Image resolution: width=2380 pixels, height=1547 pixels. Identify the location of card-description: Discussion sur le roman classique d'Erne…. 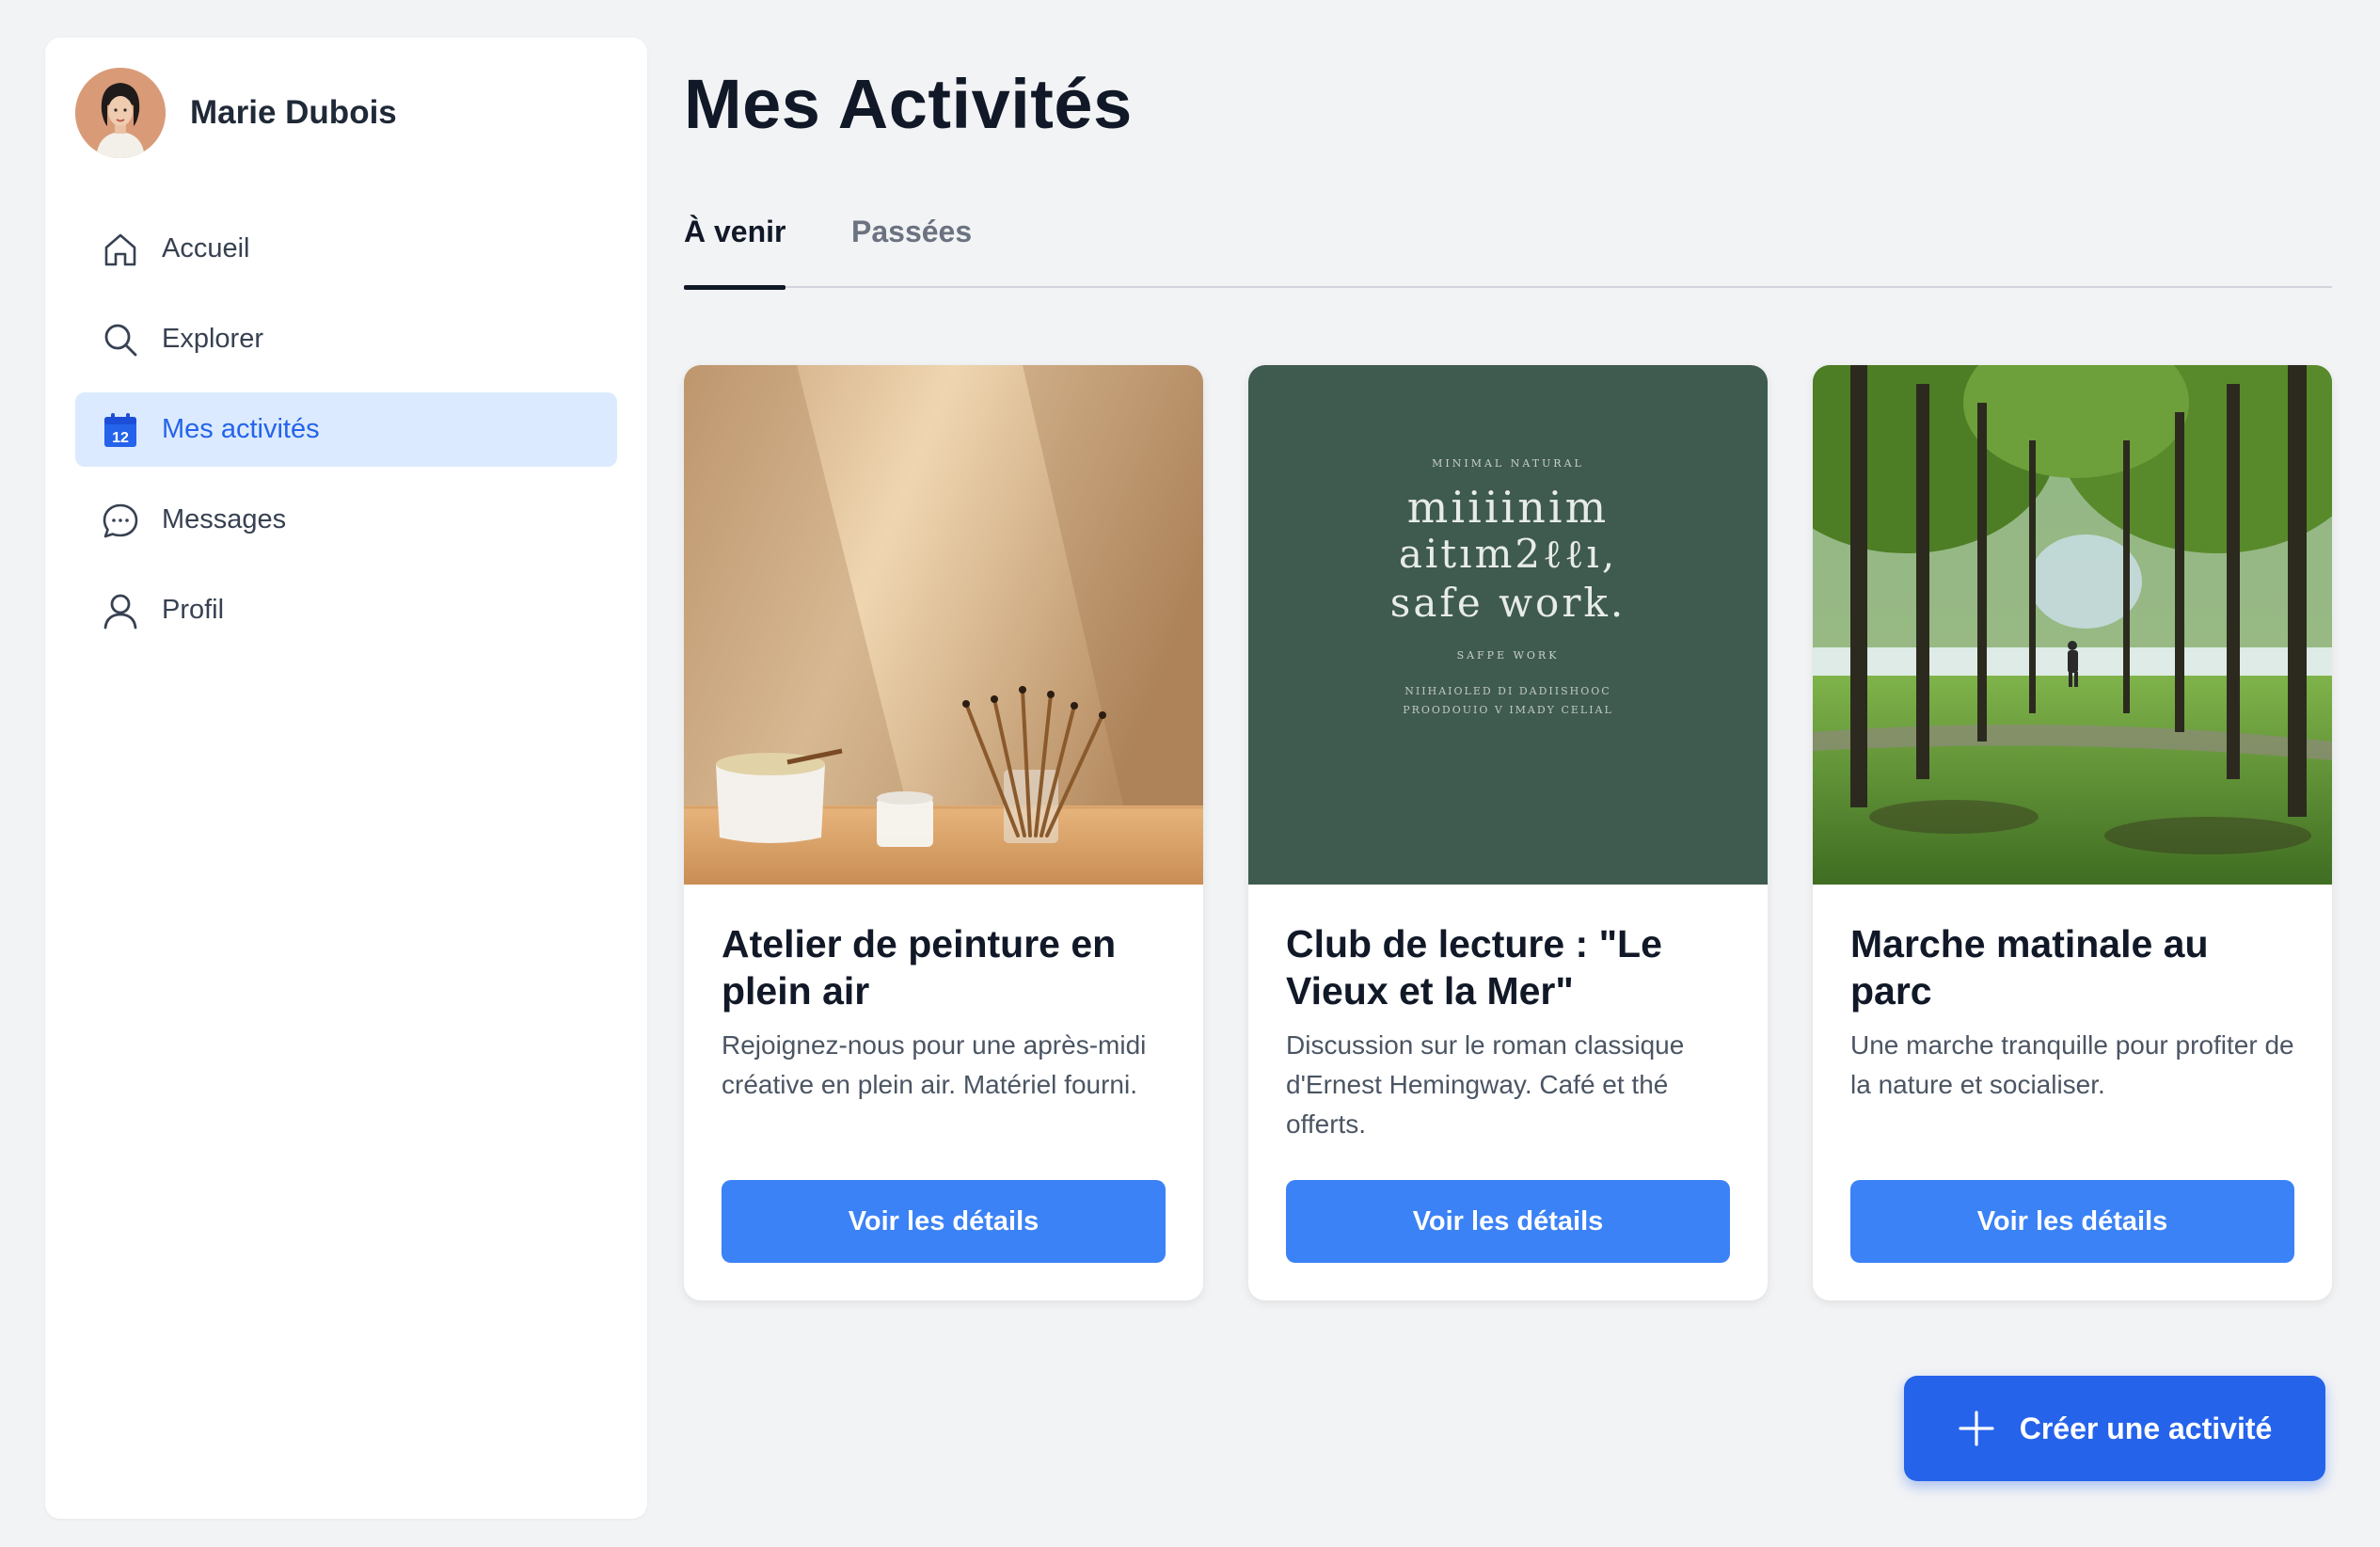
(1485, 1084).